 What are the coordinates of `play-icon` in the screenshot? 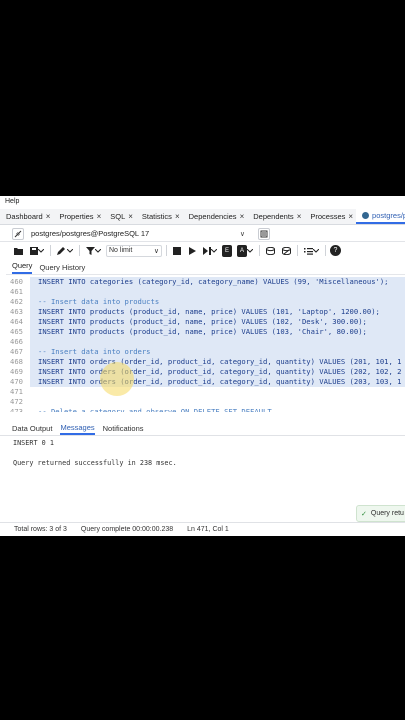 It's located at (192, 250).